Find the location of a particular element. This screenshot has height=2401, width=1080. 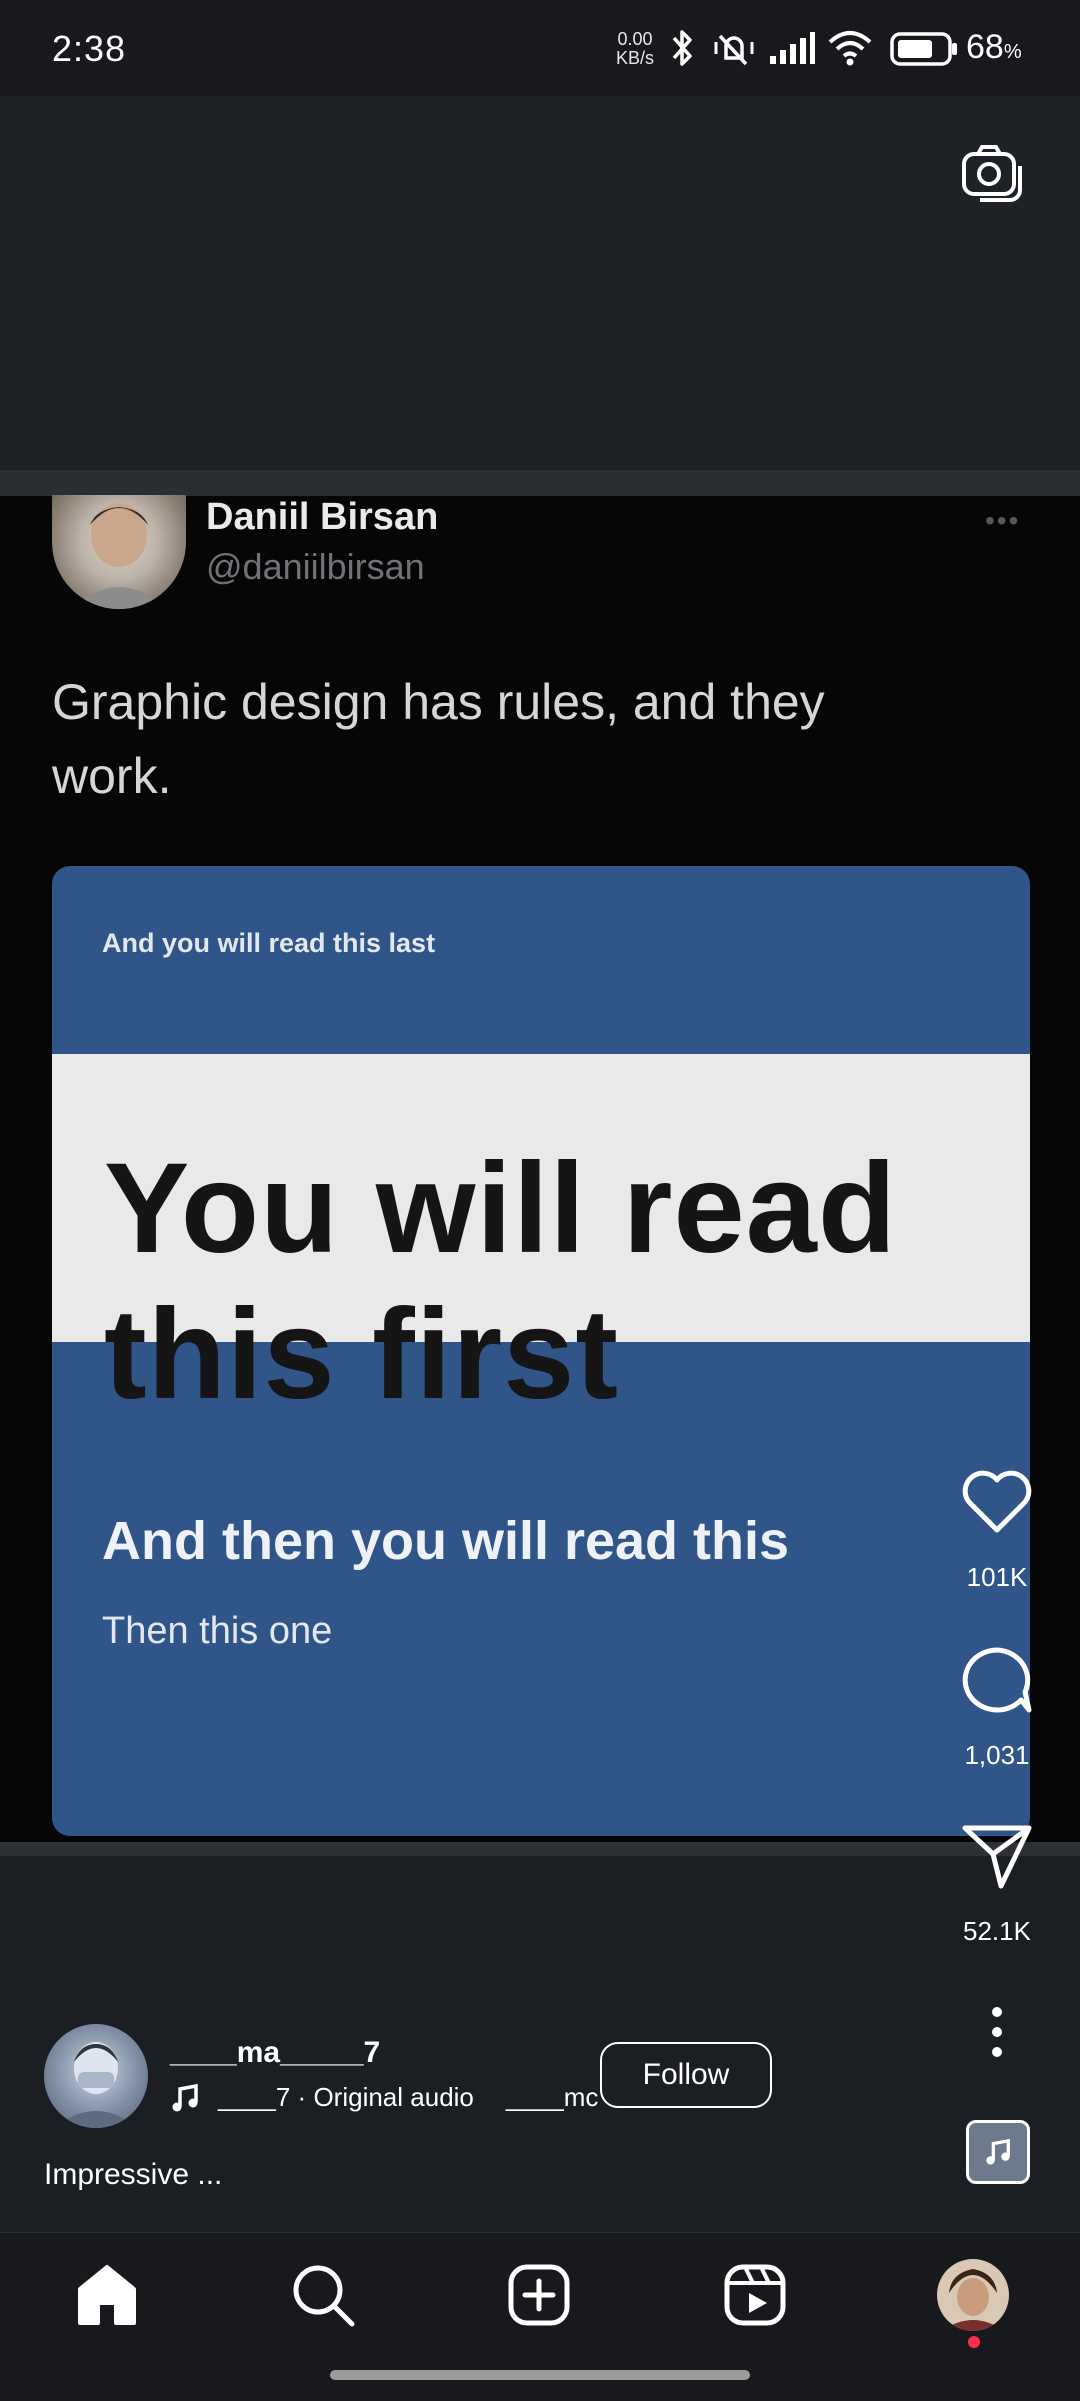

signal-icon is located at coordinates (792, 48).